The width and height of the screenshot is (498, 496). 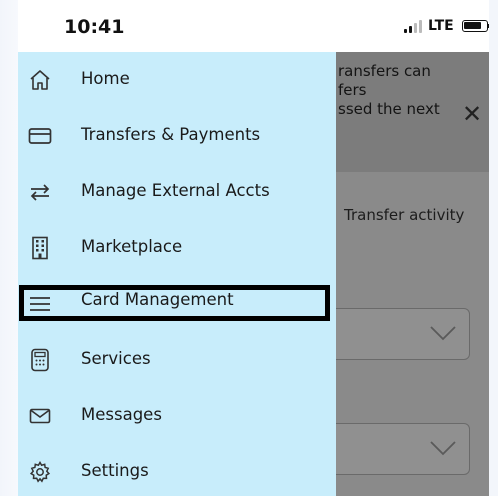 I want to click on close-icon: ✕, so click(x=472, y=114).